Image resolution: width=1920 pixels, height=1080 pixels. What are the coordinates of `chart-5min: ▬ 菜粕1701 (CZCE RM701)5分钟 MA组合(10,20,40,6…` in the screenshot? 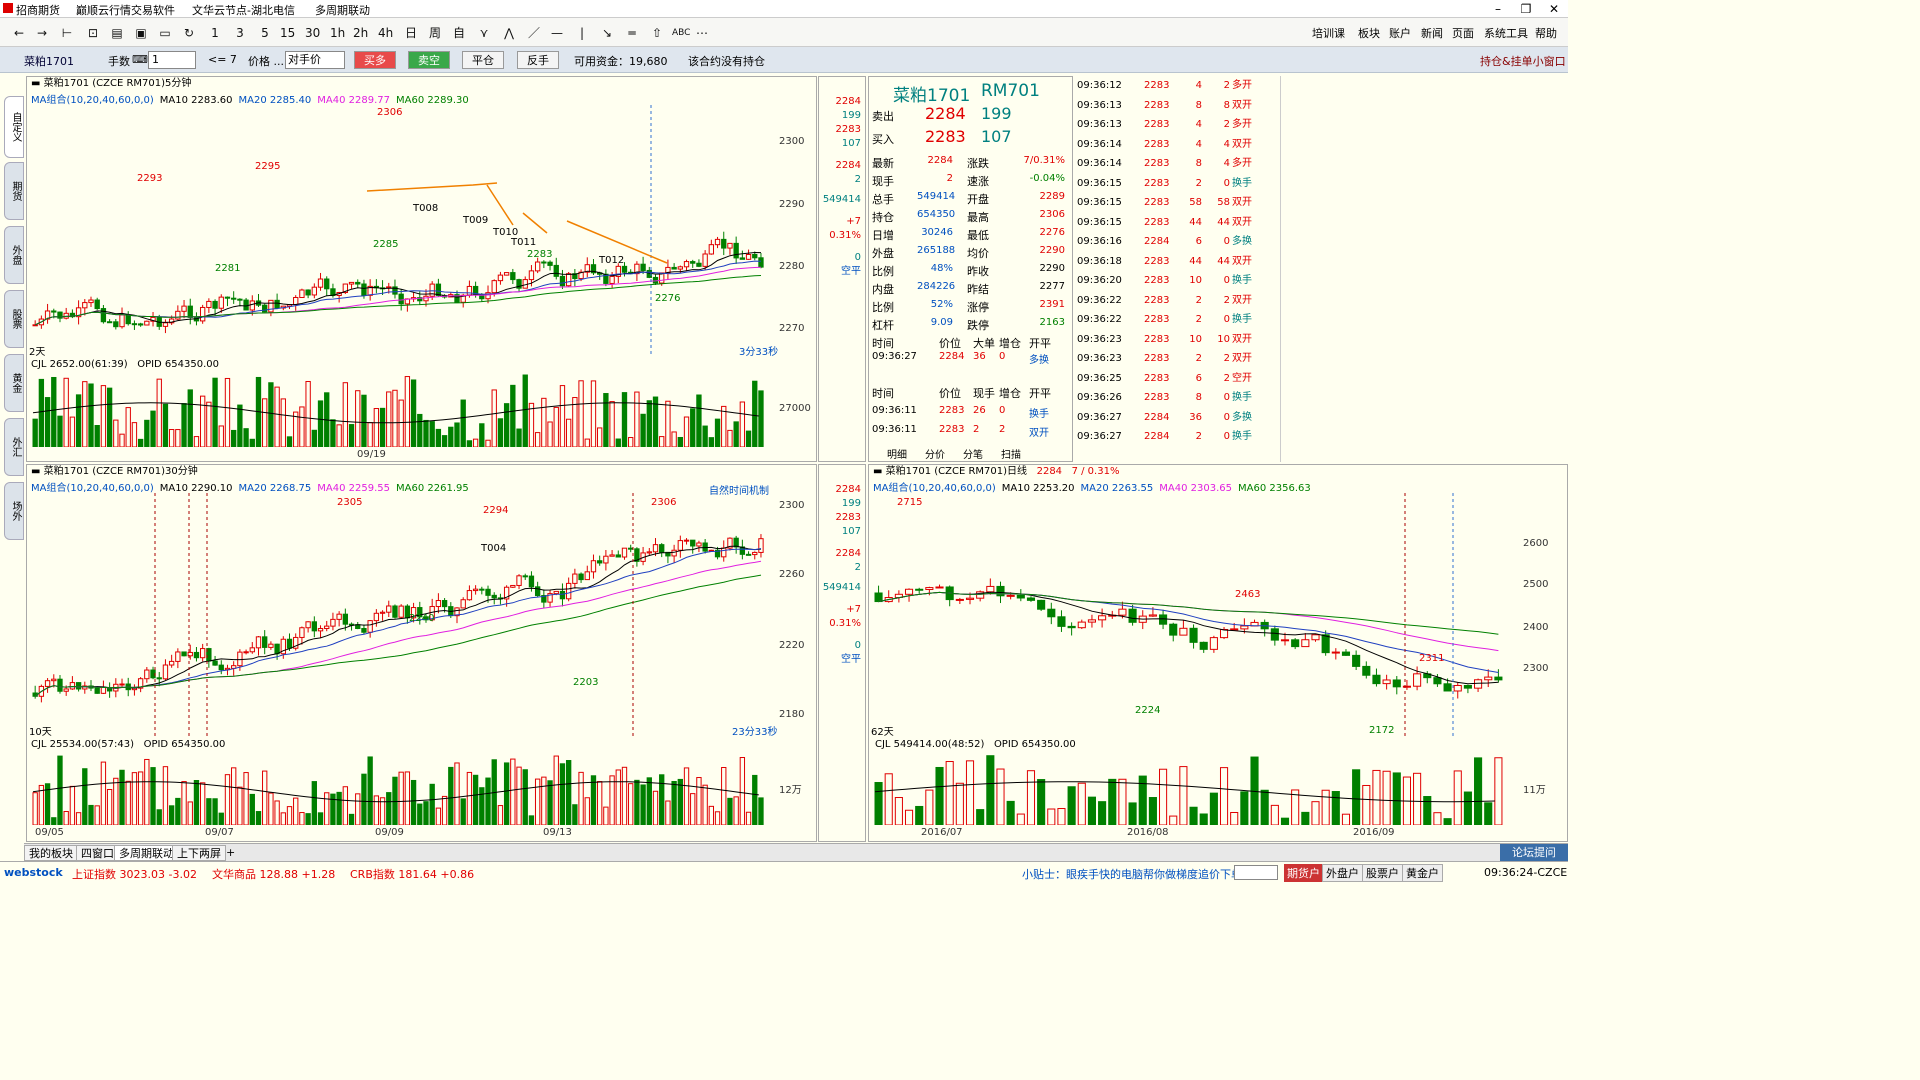 It's located at (421, 269).